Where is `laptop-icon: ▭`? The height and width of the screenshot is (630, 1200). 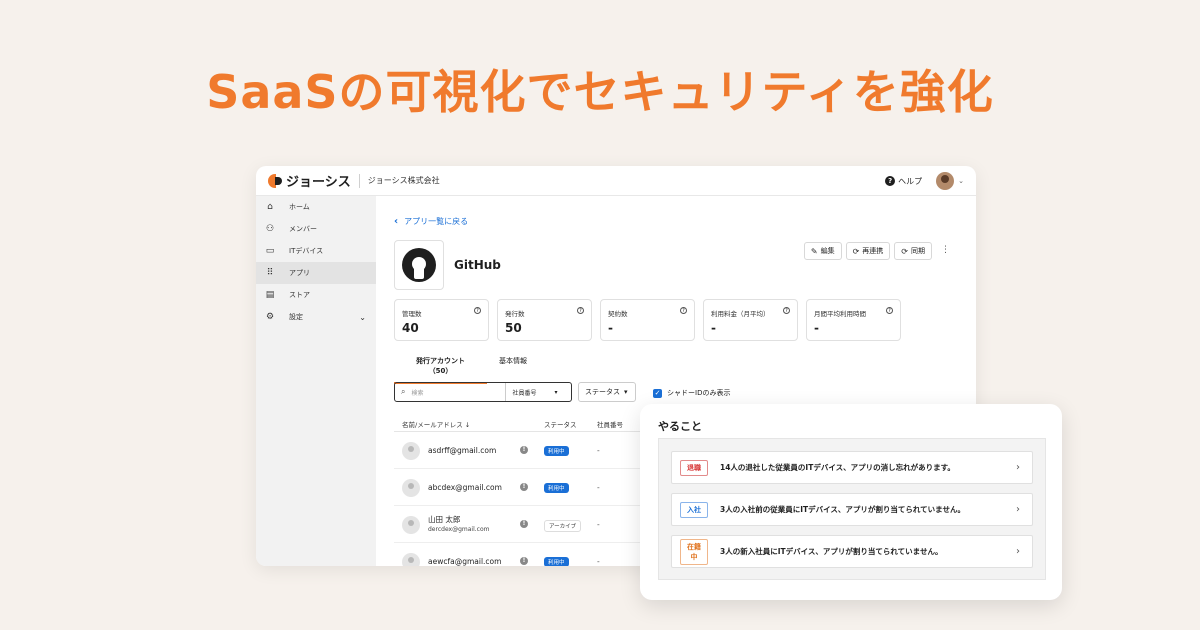
laptop-icon: ▭ is located at coordinates (270, 251).